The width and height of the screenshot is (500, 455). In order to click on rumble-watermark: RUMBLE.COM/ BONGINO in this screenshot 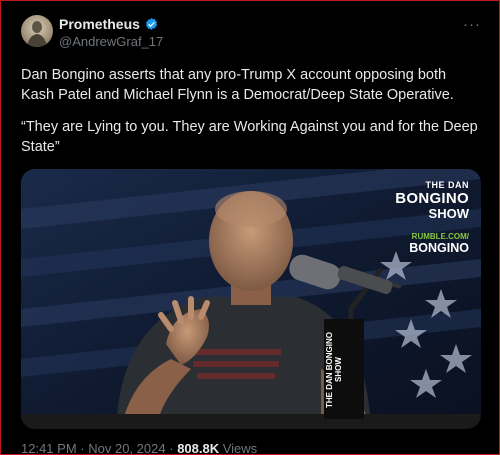, I will do `click(439, 244)`.